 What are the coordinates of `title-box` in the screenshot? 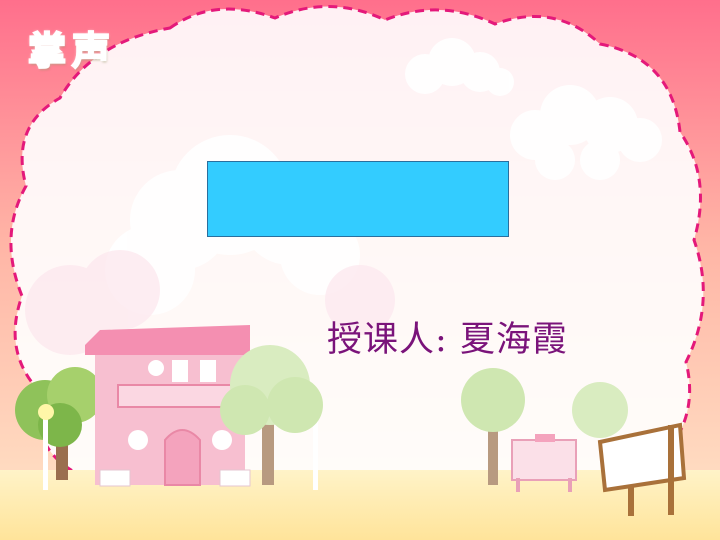 It's located at (358, 199).